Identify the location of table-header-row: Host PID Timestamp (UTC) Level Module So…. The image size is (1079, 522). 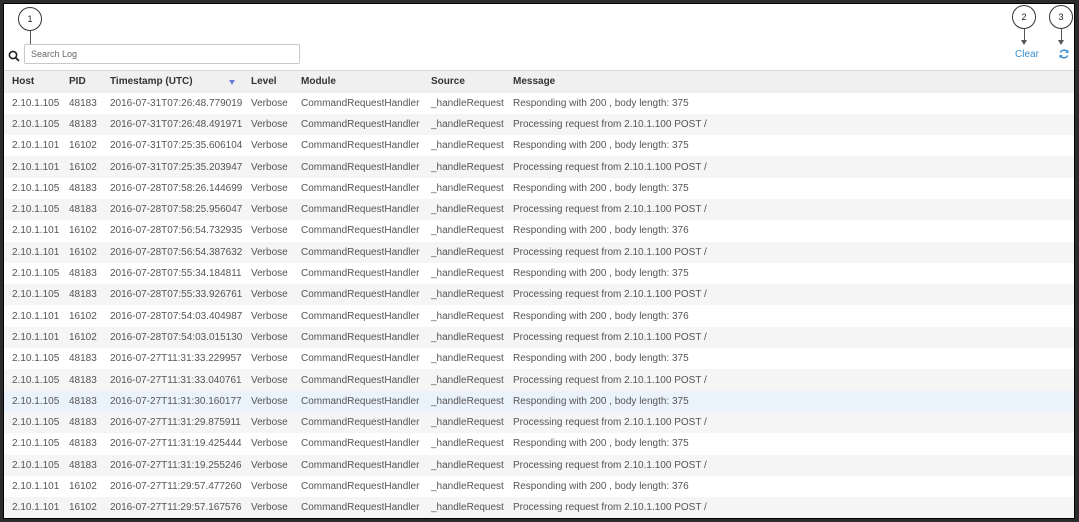
(539, 81).